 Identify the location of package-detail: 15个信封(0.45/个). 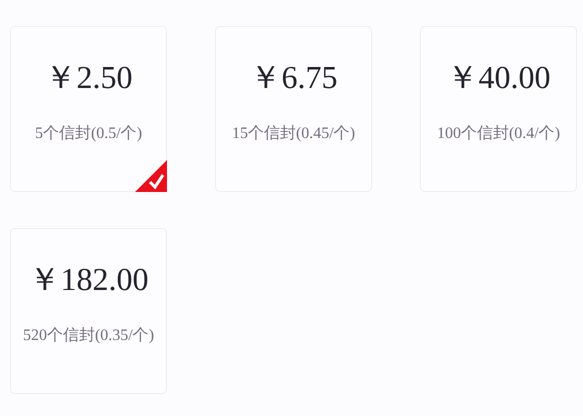
(293, 134).